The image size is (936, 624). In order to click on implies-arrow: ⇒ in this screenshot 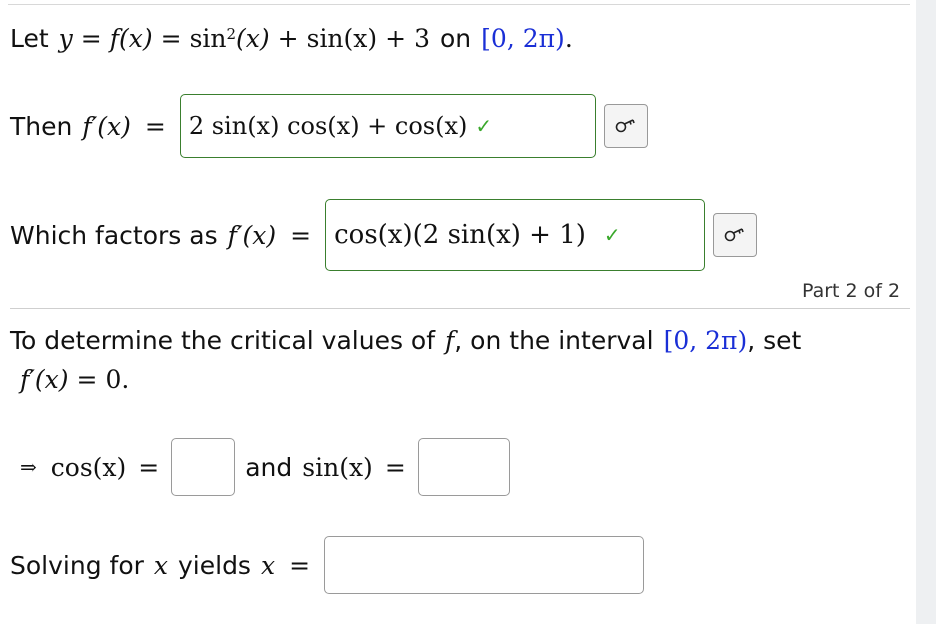, I will do `click(28, 467)`.